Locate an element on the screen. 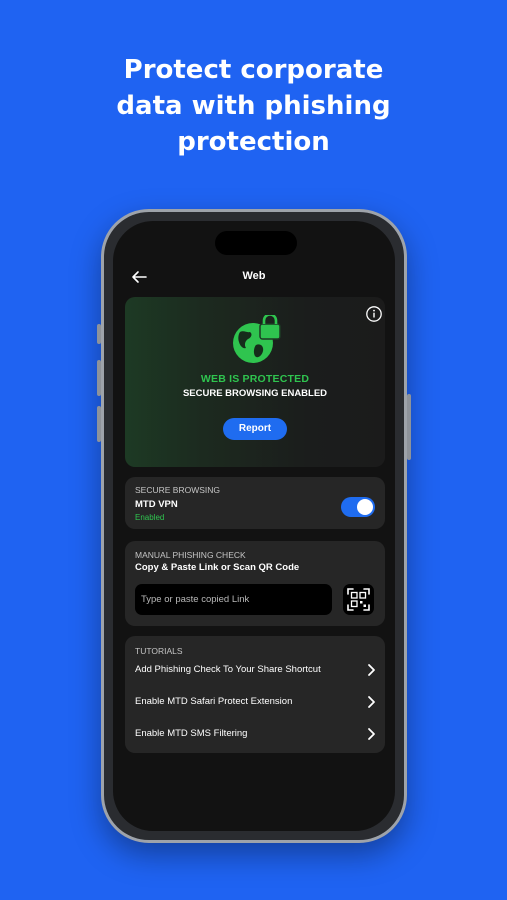 The width and height of the screenshot is (507, 900). volume-up-button is located at coordinates (99, 378).